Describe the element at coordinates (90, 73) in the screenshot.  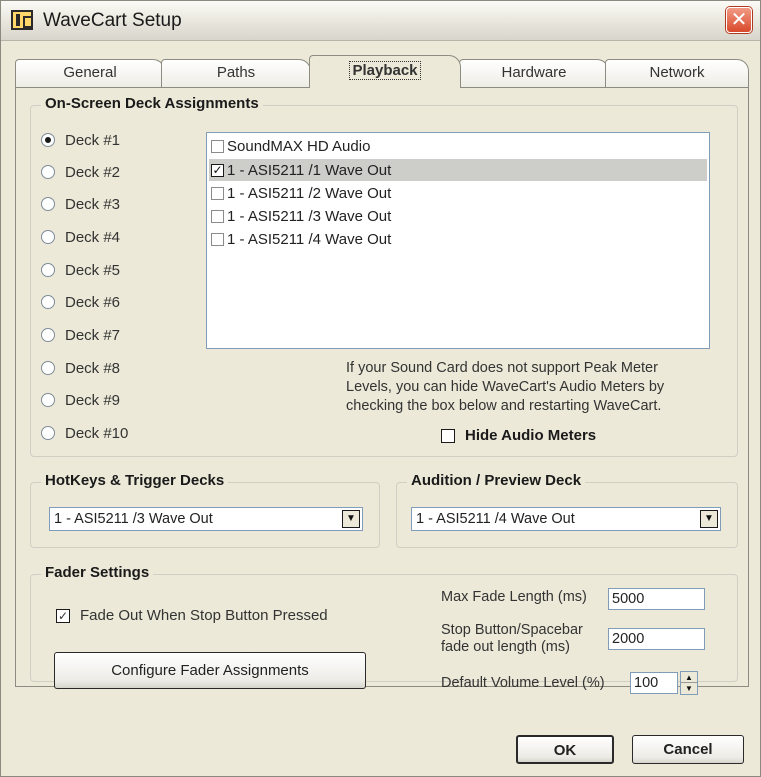
I see `tab-general: General` at that location.